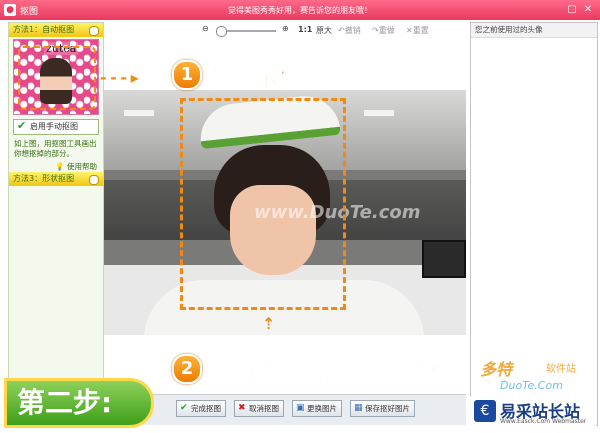 This screenshot has width=600, height=433. What do you see at coordinates (322, 408) in the screenshot?
I see `change-image-label: 更换图片` at bounding box center [322, 408].